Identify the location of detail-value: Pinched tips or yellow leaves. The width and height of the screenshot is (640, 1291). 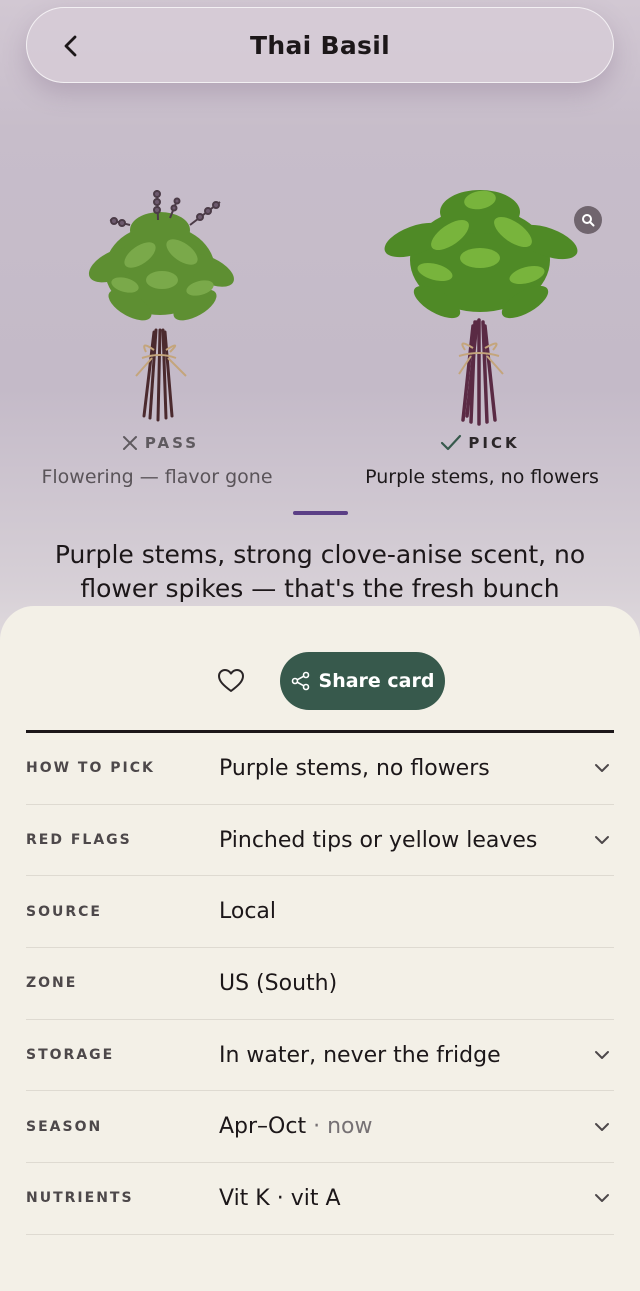
(378, 840).